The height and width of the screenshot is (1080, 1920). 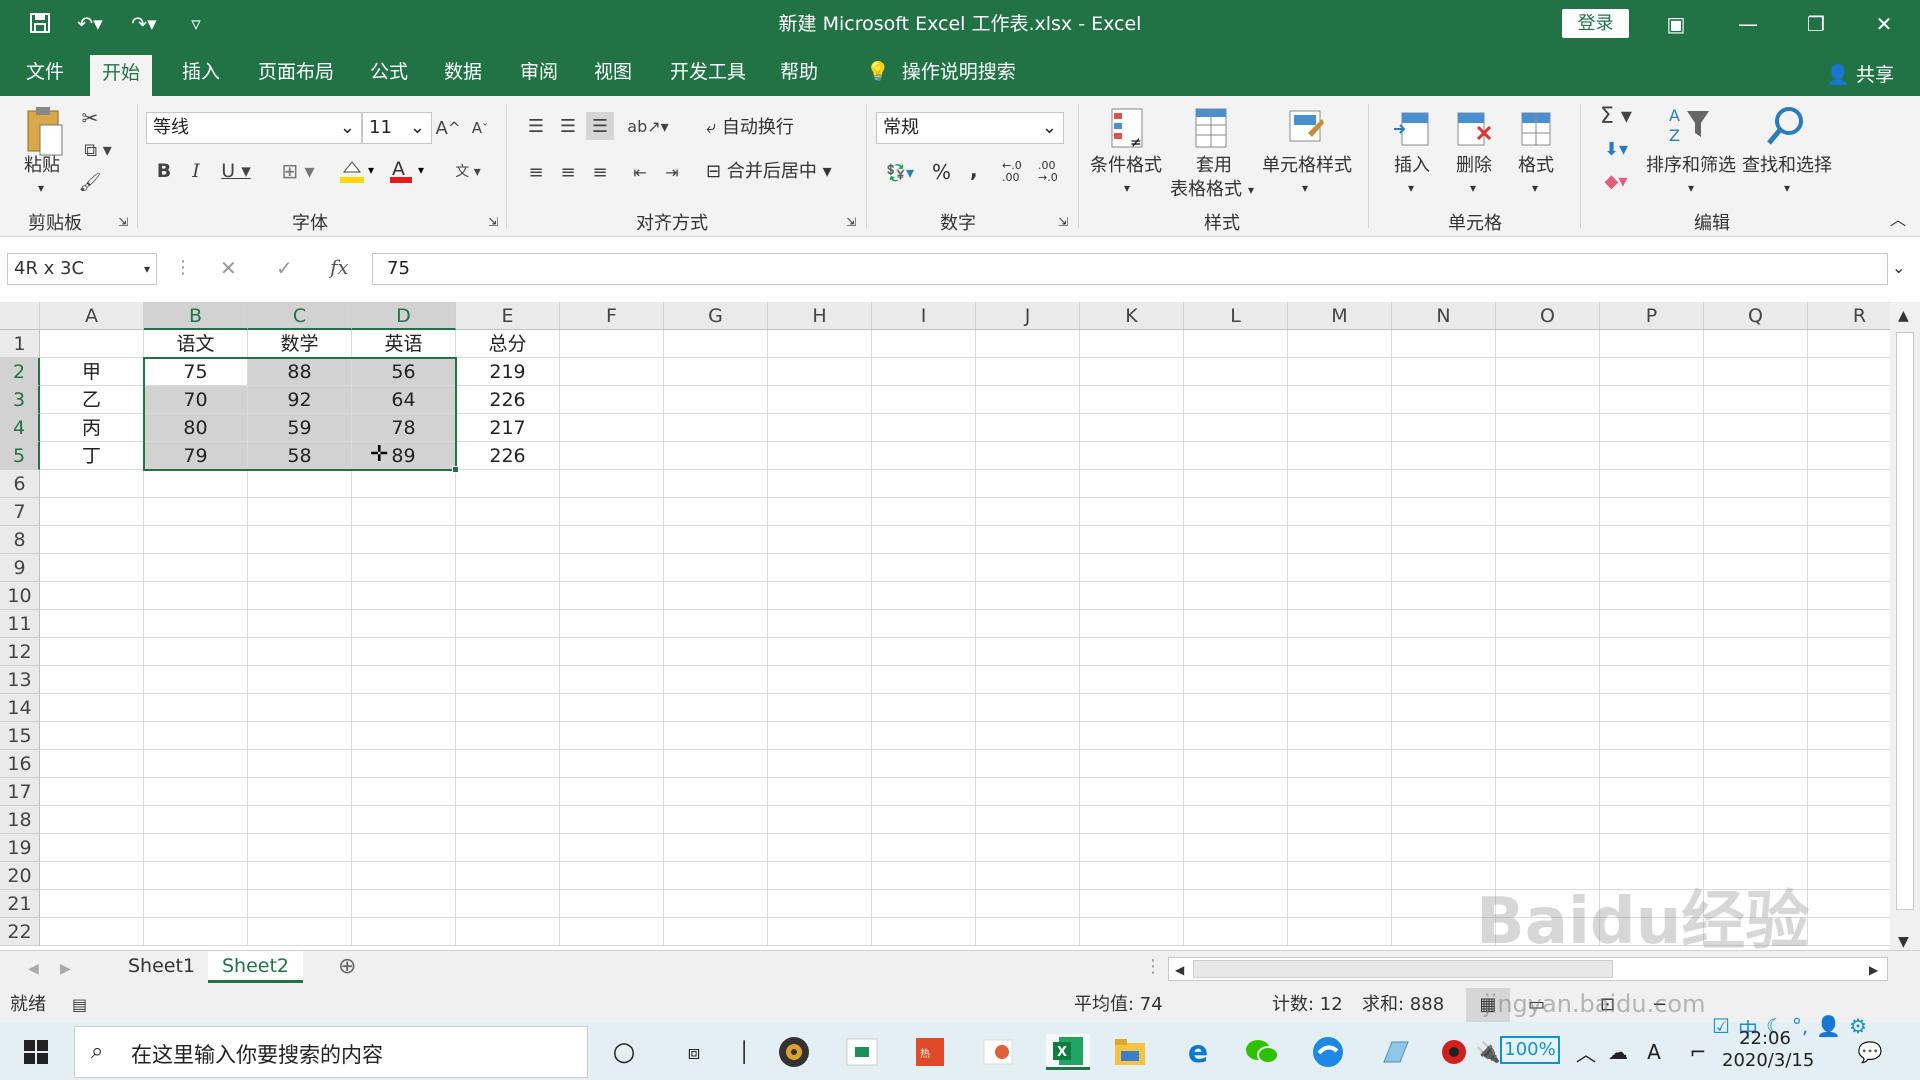 What do you see at coordinates (612, 708) in the screenshot?
I see `cell-f14` at bounding box center [612, 708].